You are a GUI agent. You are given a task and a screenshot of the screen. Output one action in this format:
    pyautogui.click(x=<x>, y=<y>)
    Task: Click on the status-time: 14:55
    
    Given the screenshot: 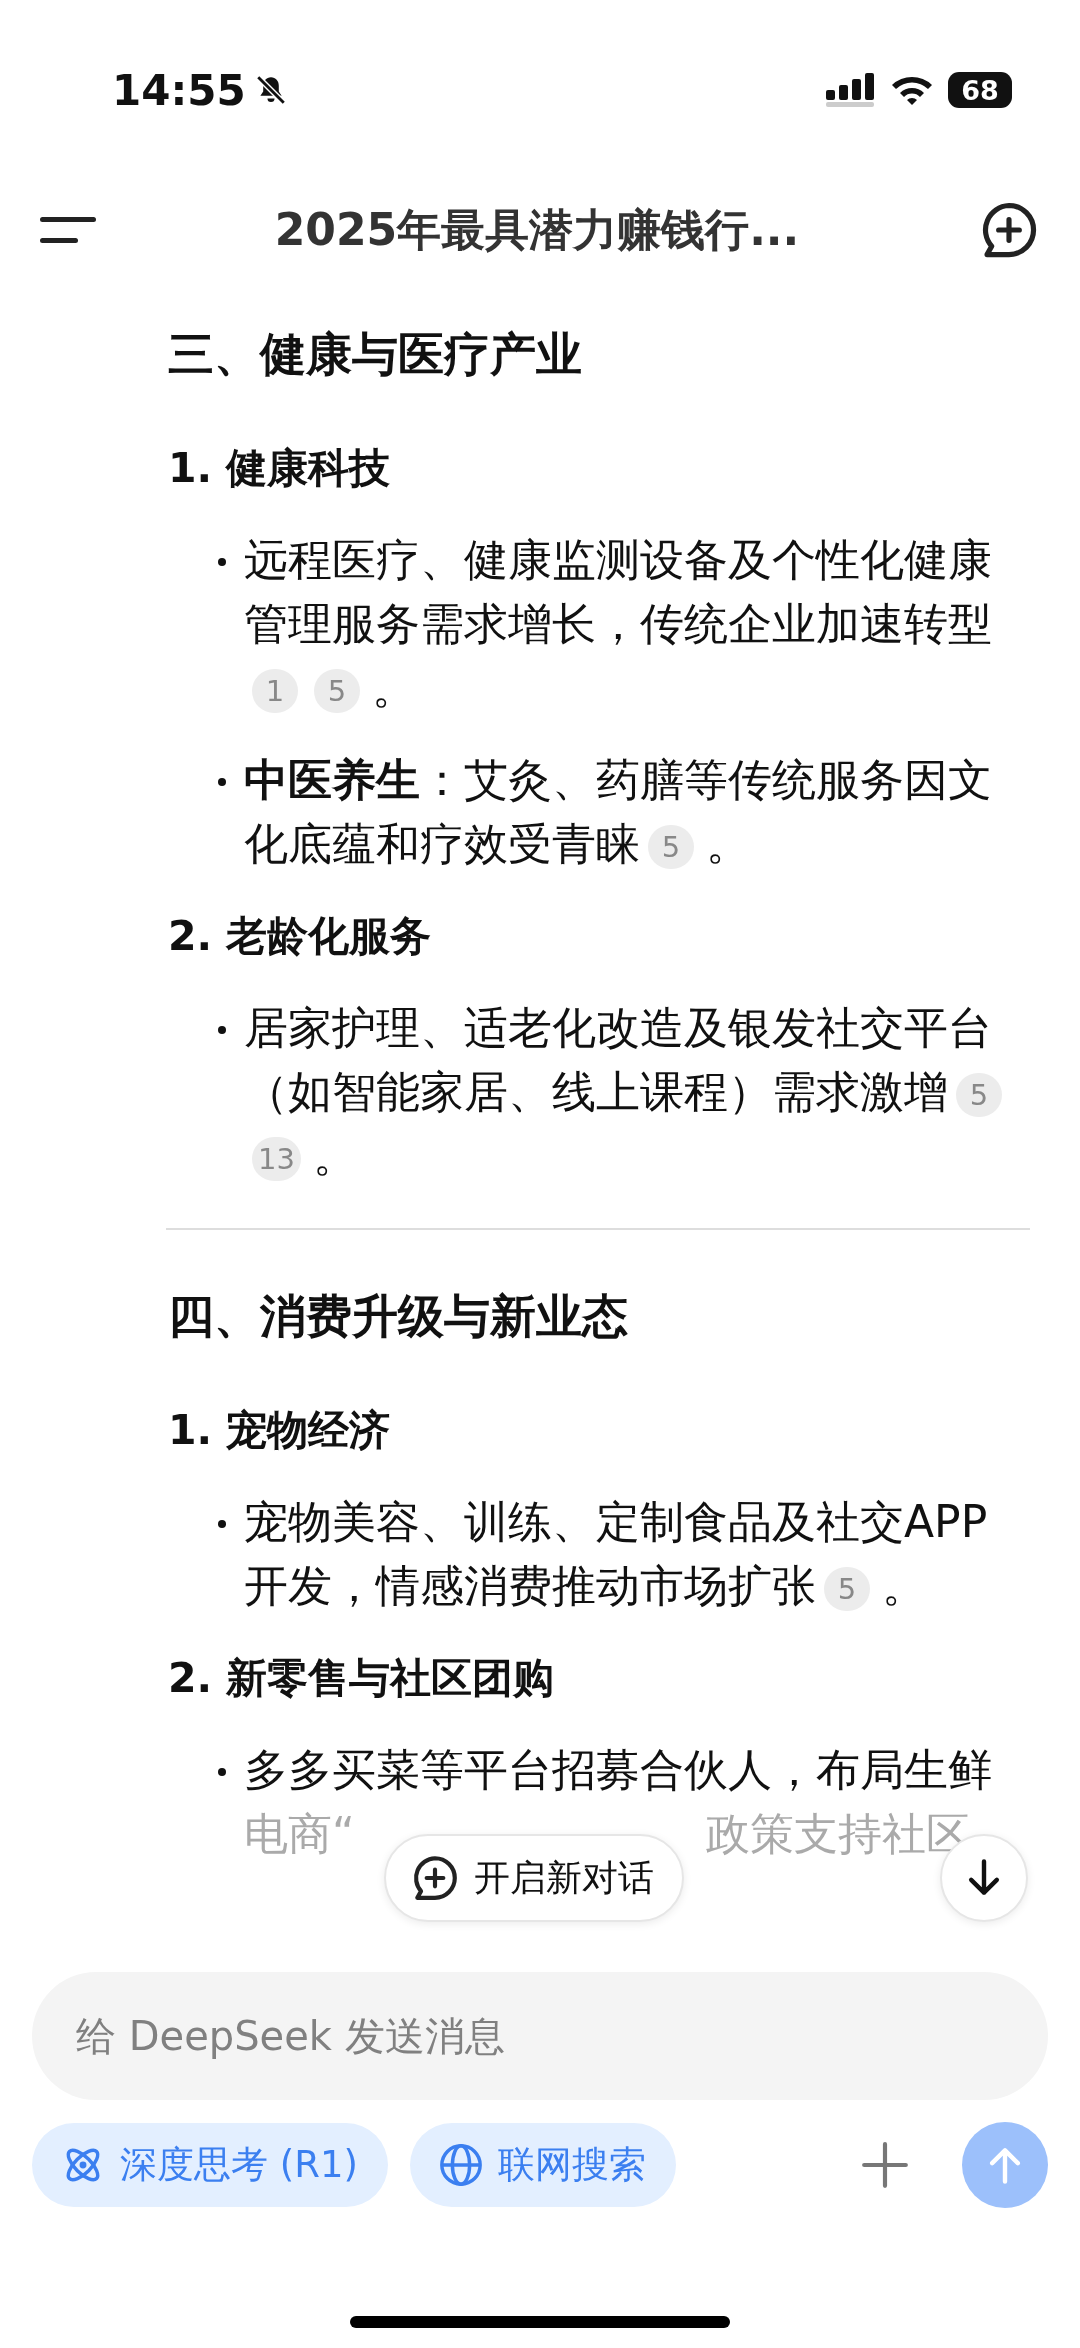 What is the action you would take?
    pyautogui.click(x=179, y=90)
    